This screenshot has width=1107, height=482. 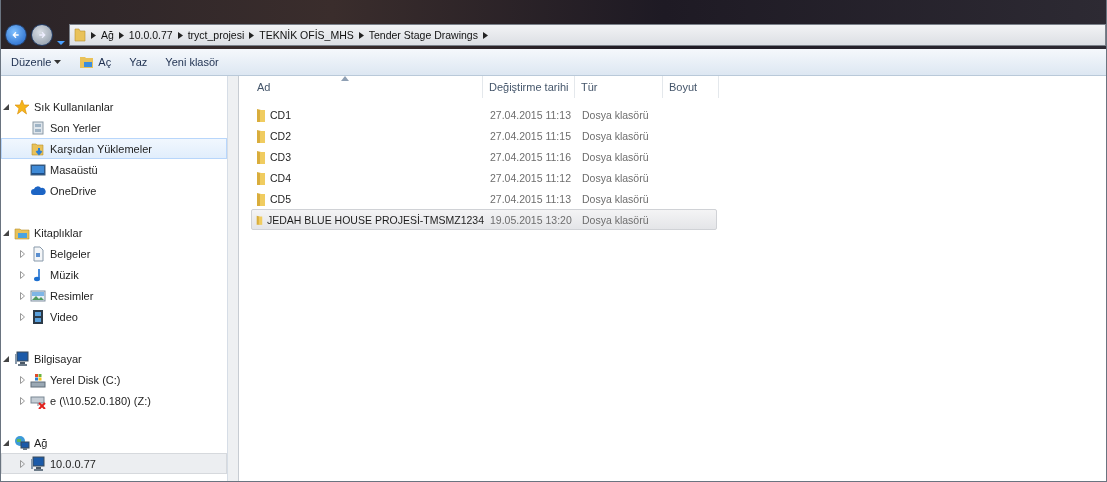 What do you see at coordinates (484, 135) in the screenshot?
I see `file-row: CD2 27.04.2015 11:15 Dosya klasörü` at bounding box center [484, 135].